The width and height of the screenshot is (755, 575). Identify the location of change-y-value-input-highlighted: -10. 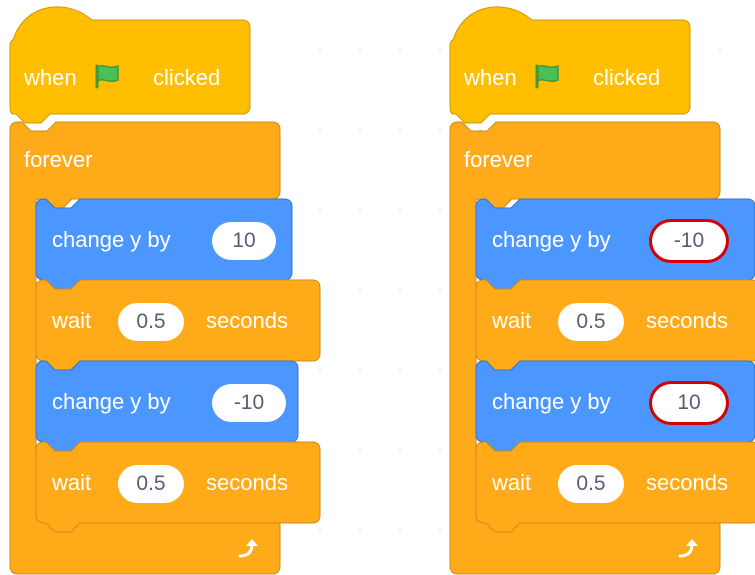
(689, 241).